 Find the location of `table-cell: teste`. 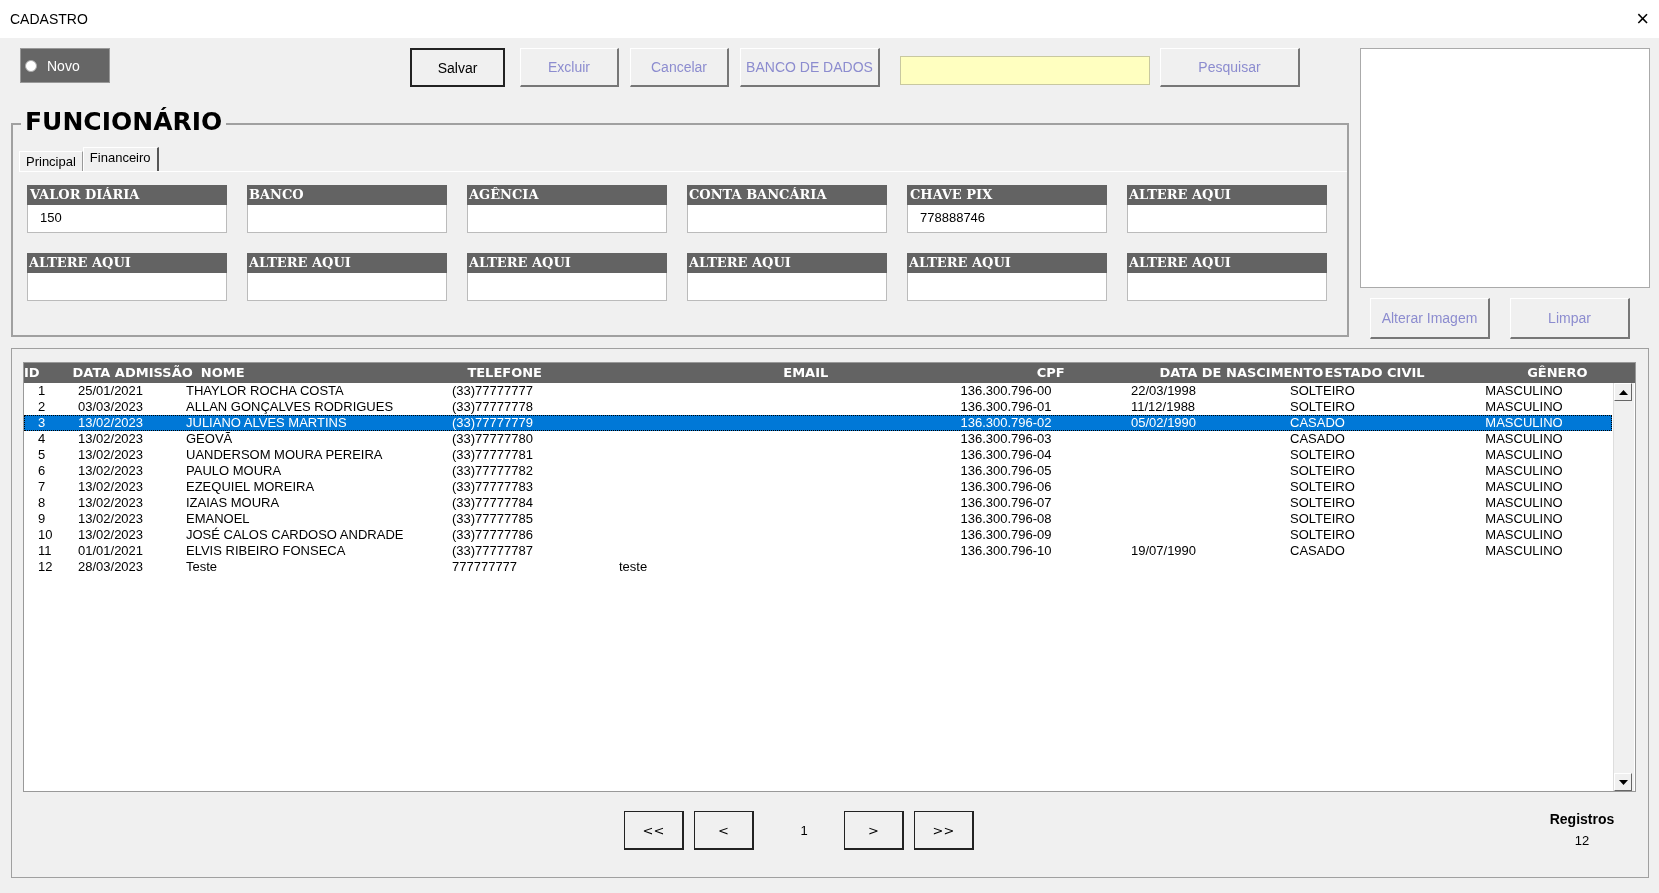

table-cell: teste is located at coordinates (633, 566).